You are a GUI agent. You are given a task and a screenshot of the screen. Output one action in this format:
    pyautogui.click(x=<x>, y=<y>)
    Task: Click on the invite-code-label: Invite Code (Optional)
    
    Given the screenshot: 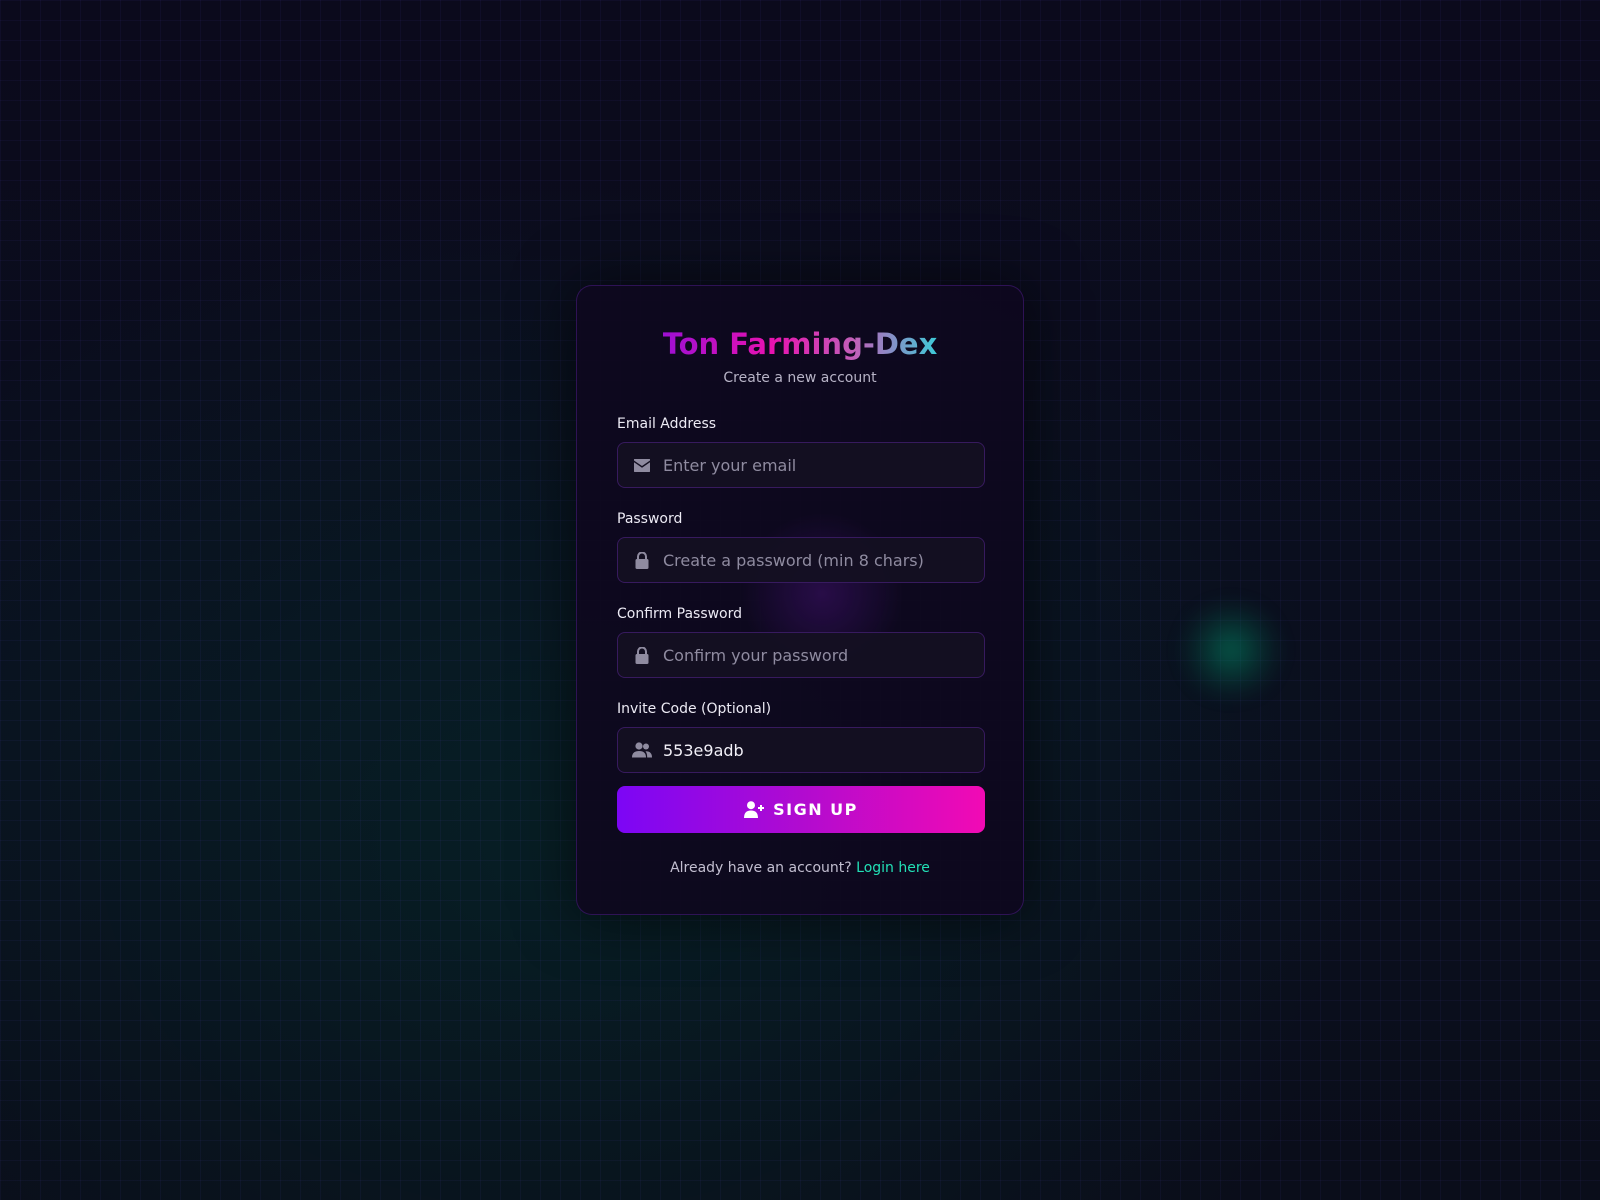 What is the action you would take?
    pyautogui.click(x=694, y=709)
    